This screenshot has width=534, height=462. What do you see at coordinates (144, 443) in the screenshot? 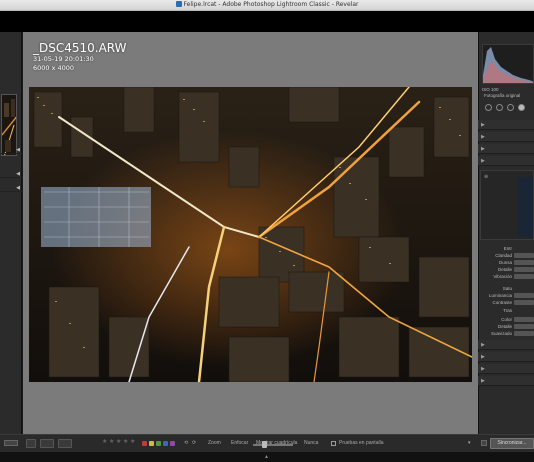
I see `color-label-red` at bounding box center [144, 443].